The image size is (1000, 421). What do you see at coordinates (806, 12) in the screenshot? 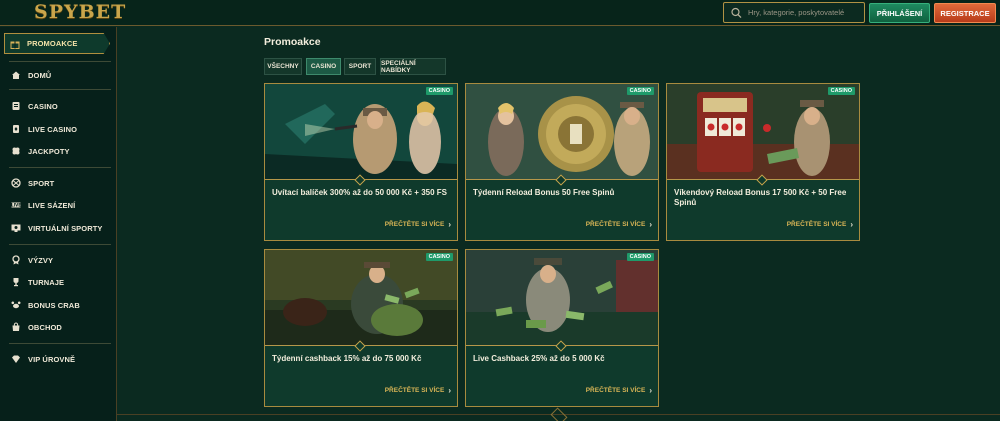
I see `search-input` at bounding box center [806, 12].